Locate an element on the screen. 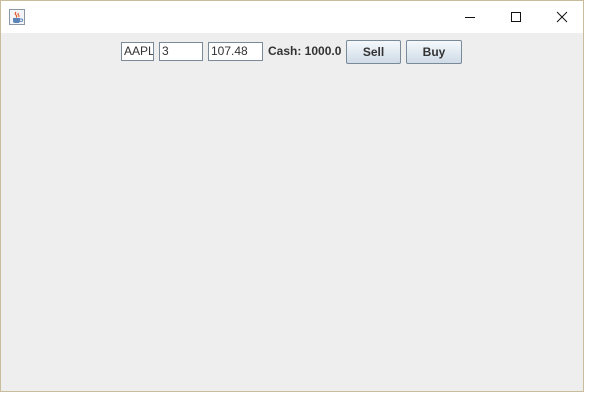 This screenshot has height=396, width=590. minimize-icon is located at coordinates (470, 17).